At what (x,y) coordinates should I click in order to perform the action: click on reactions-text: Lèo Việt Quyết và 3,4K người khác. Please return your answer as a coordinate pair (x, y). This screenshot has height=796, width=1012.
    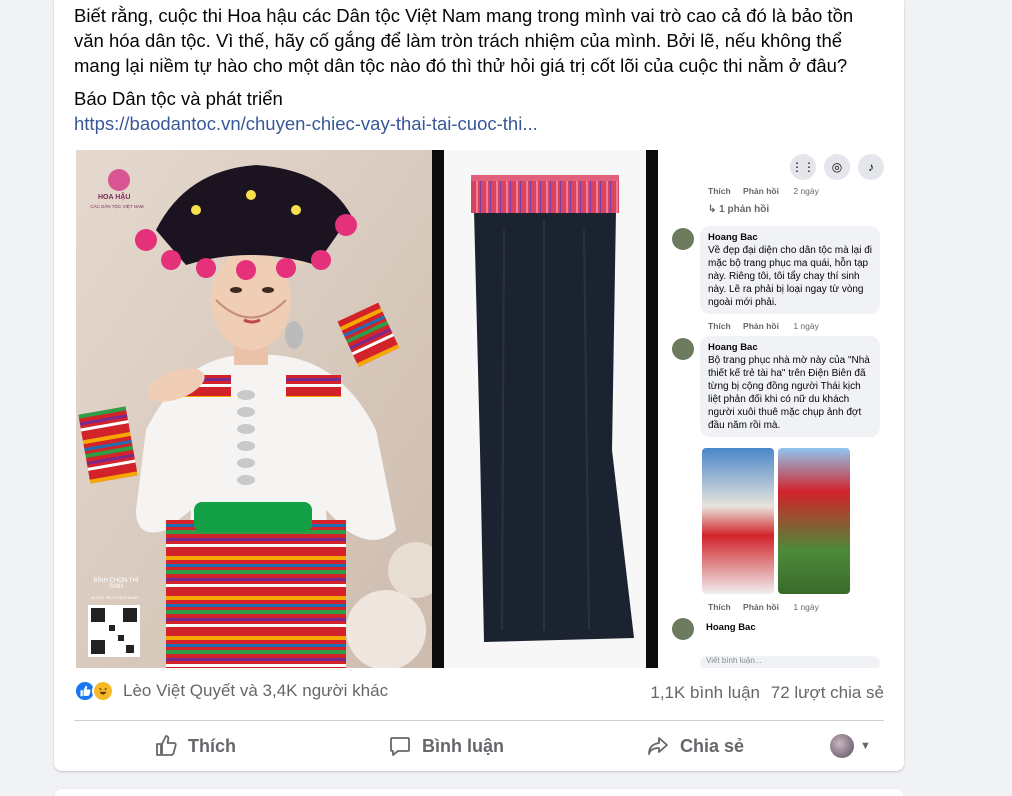
    Looking at the image, I should click on (255, 691).